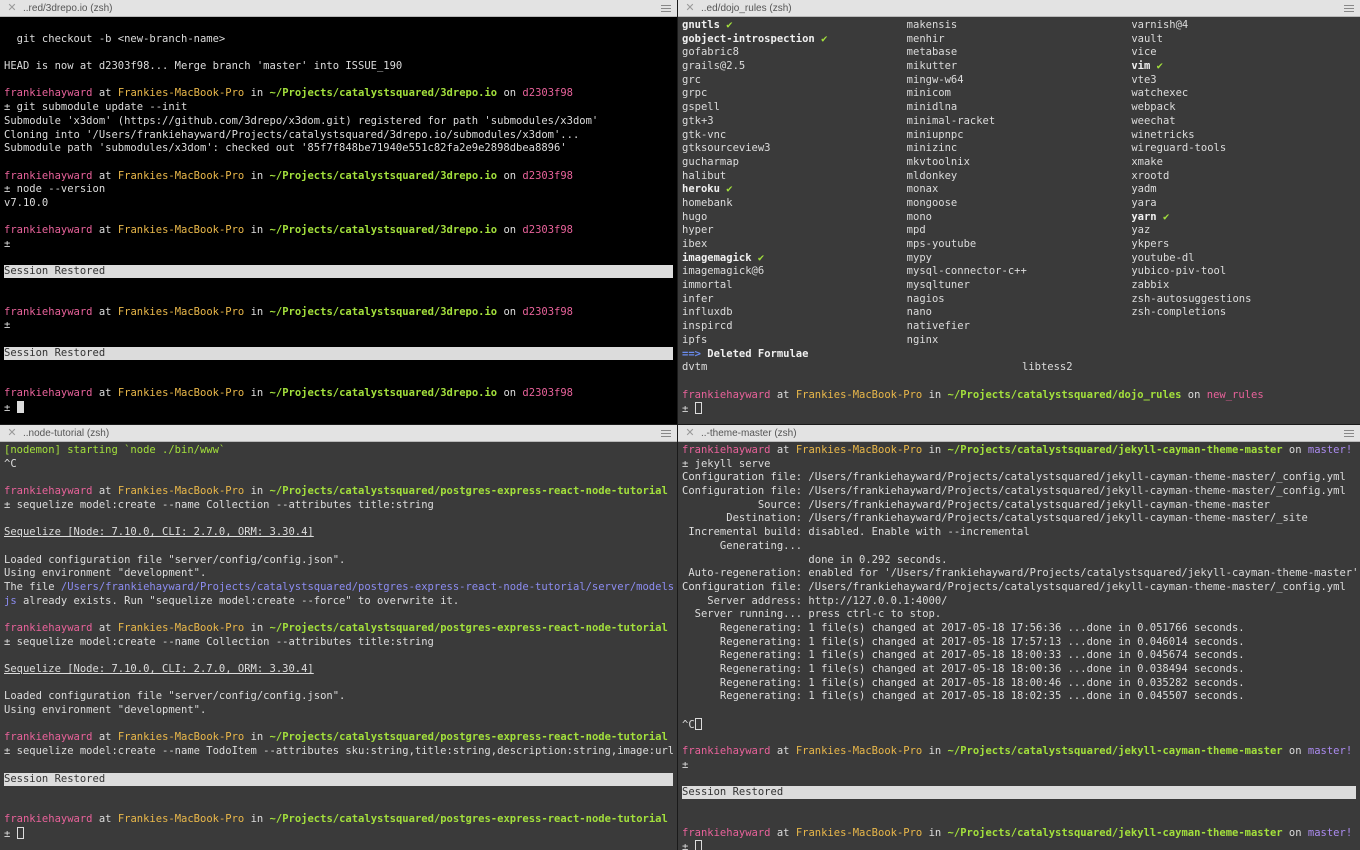 The height and width of the screenshot is (850, 1360). What do you see at coordinates (707, 312) in the screenshot?
I see `formula-name: influxdb` at bounding box center [707, 312].